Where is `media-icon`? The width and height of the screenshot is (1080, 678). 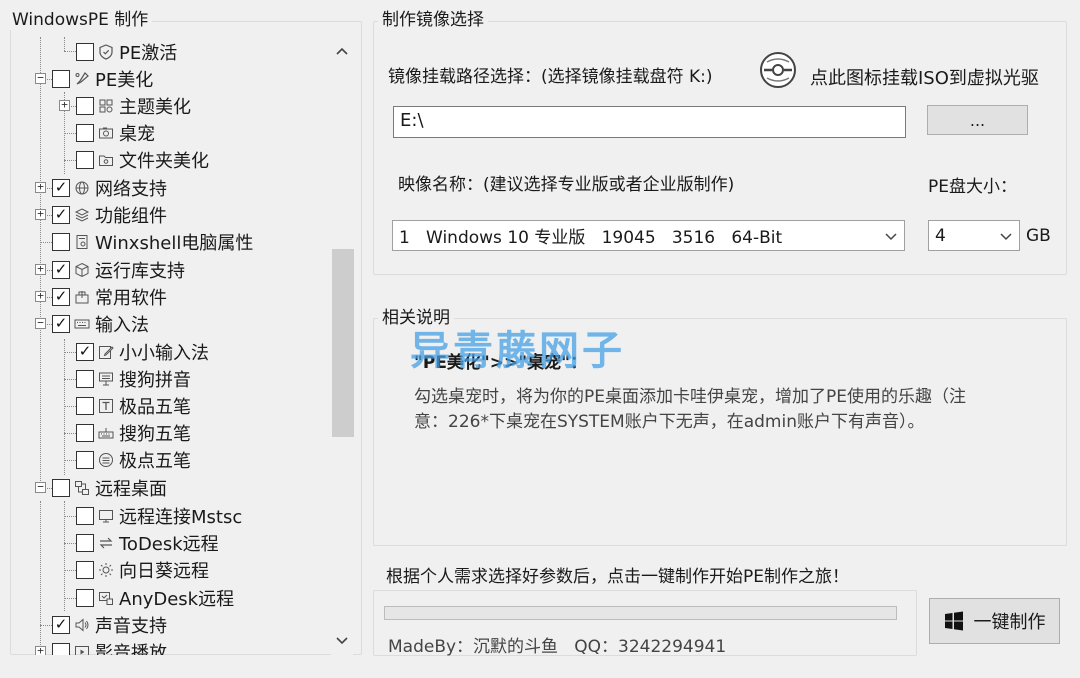 media-icon is located at coordinates (82, 649).